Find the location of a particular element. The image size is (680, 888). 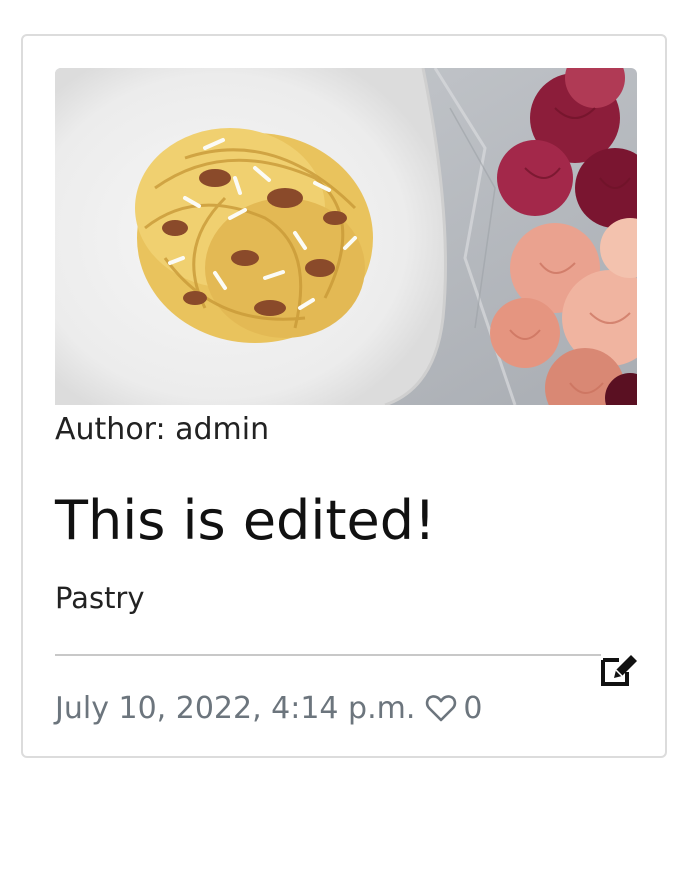

heart-outline-icon is located at coordinates (441, 708).